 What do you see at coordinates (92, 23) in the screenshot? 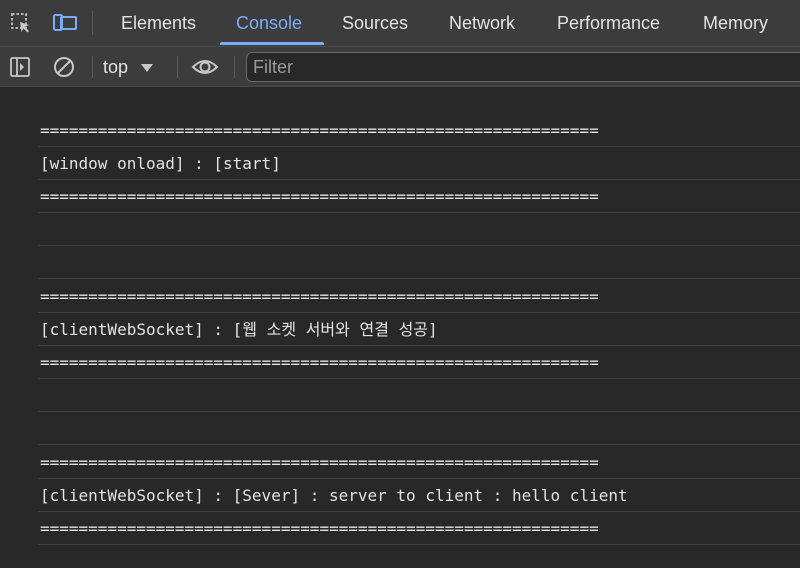
I see `tab-divider` at bounding box center [92, 23].